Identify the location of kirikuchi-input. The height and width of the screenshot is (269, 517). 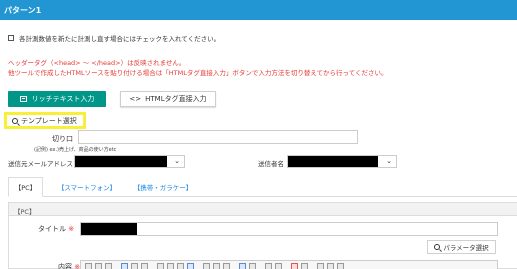
(218, 137).